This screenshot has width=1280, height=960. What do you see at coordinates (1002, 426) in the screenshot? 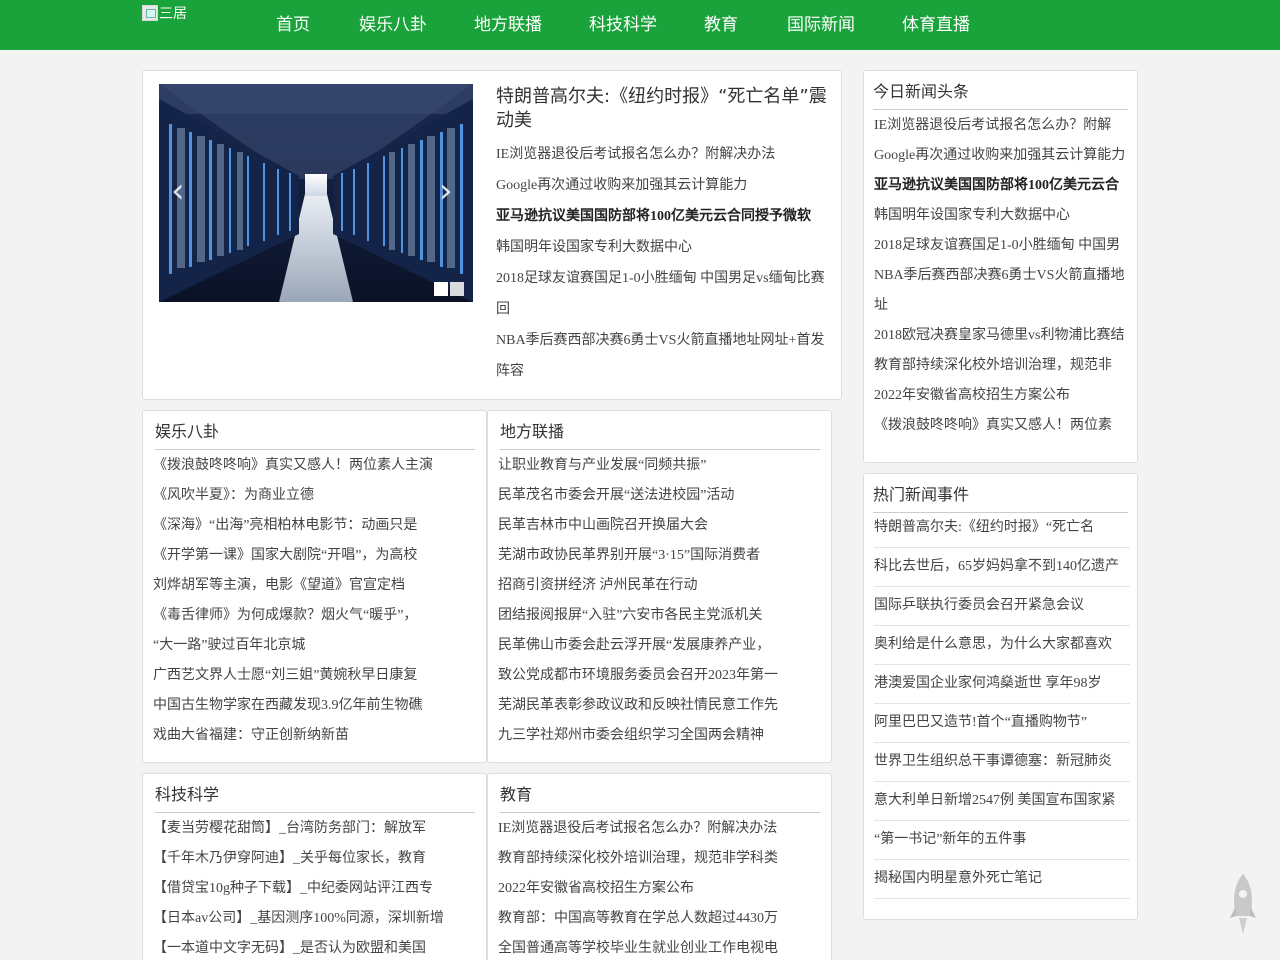
I see `list-item: 《拨浪鼓咚咚响》真实又感人！两位素` at bounding box center [1002, 426].